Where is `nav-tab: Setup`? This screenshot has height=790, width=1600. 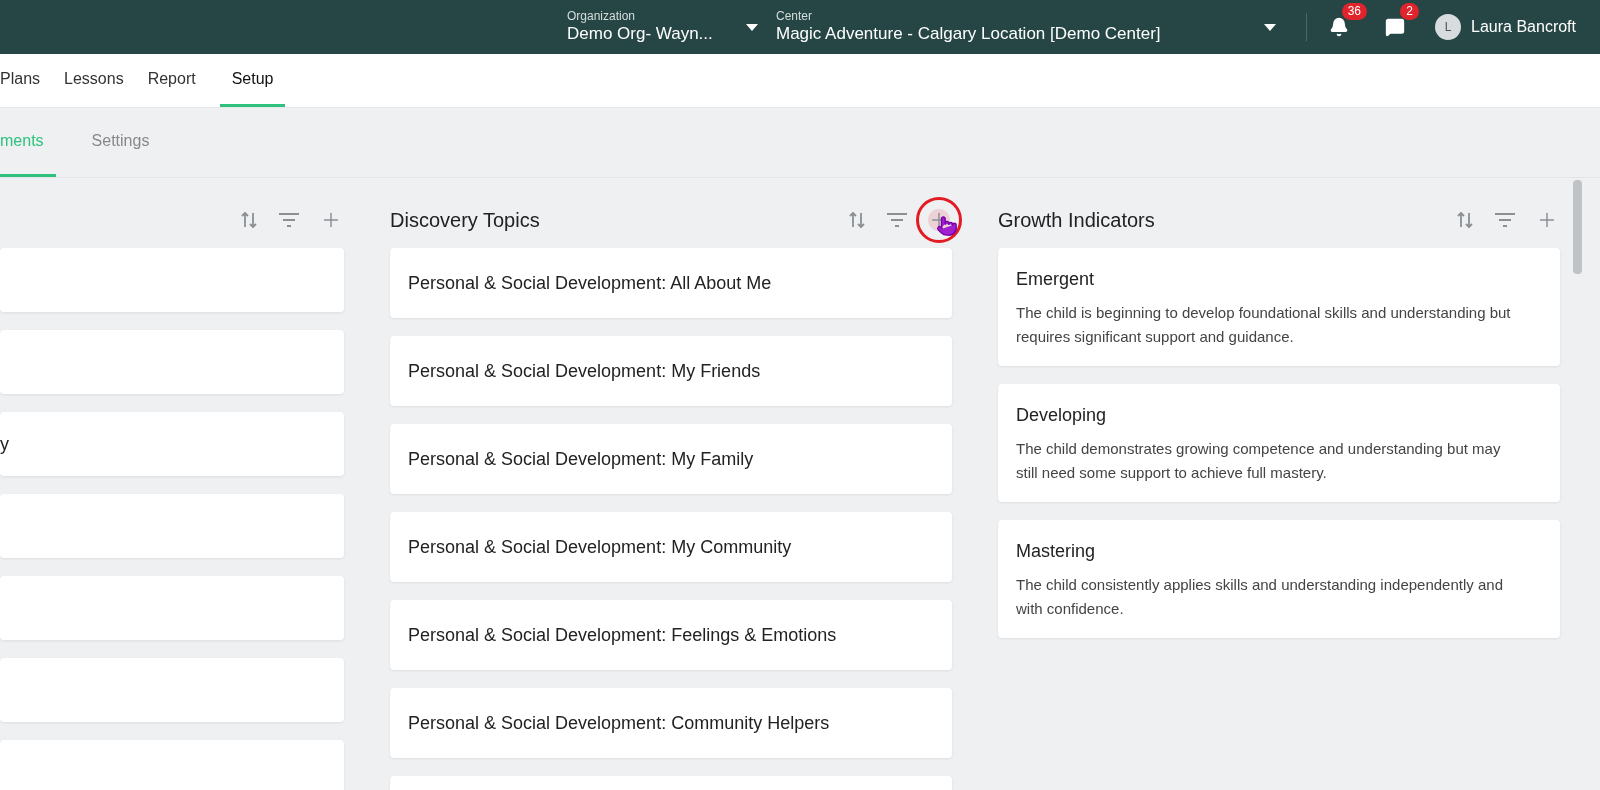
nav-tab: Setup is located at coordinates (252, 80).